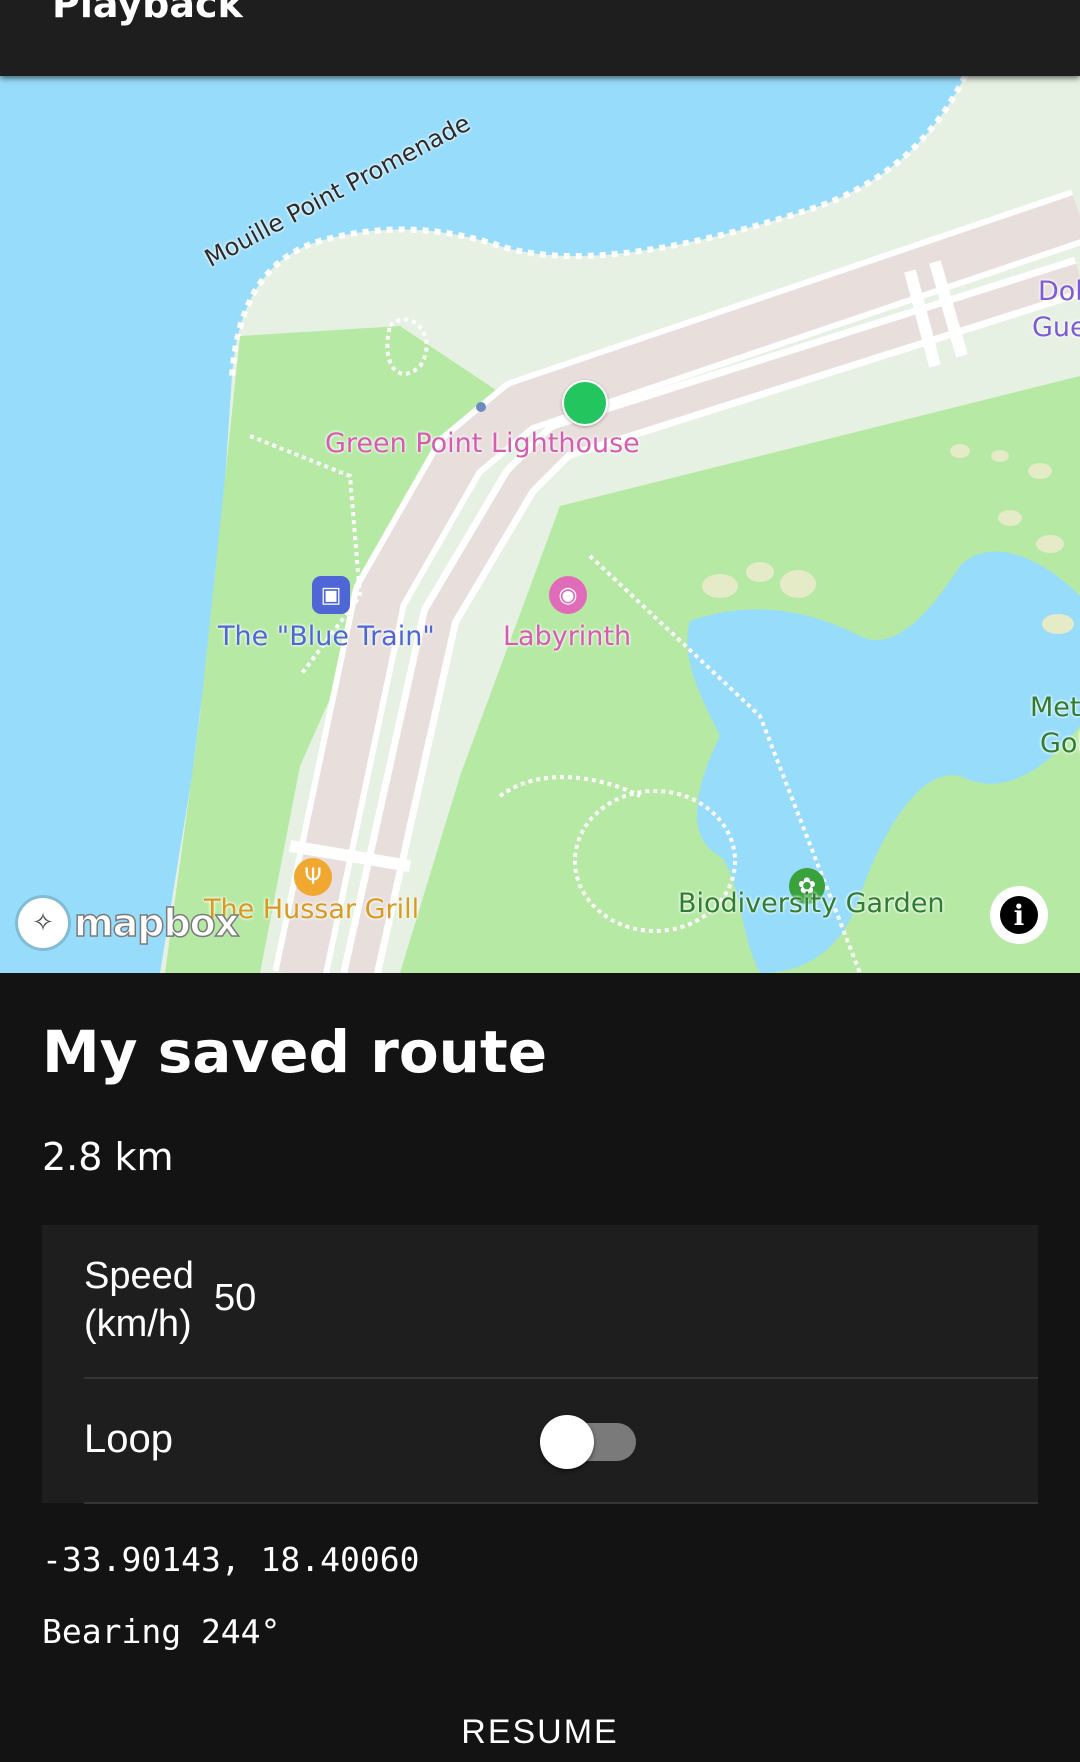  What do you see at coordinates (568, 595) in the screenshot?
I see `camera-icon: ◉` at bounding box center [568, 595].